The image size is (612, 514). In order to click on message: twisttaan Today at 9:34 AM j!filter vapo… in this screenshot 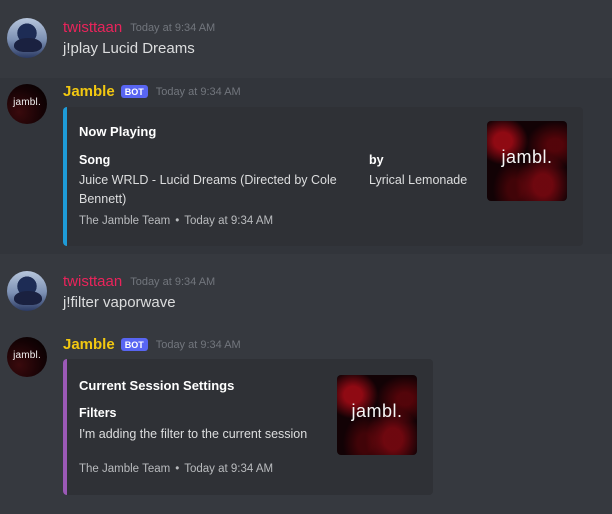, I will do `click(306, 289)`.